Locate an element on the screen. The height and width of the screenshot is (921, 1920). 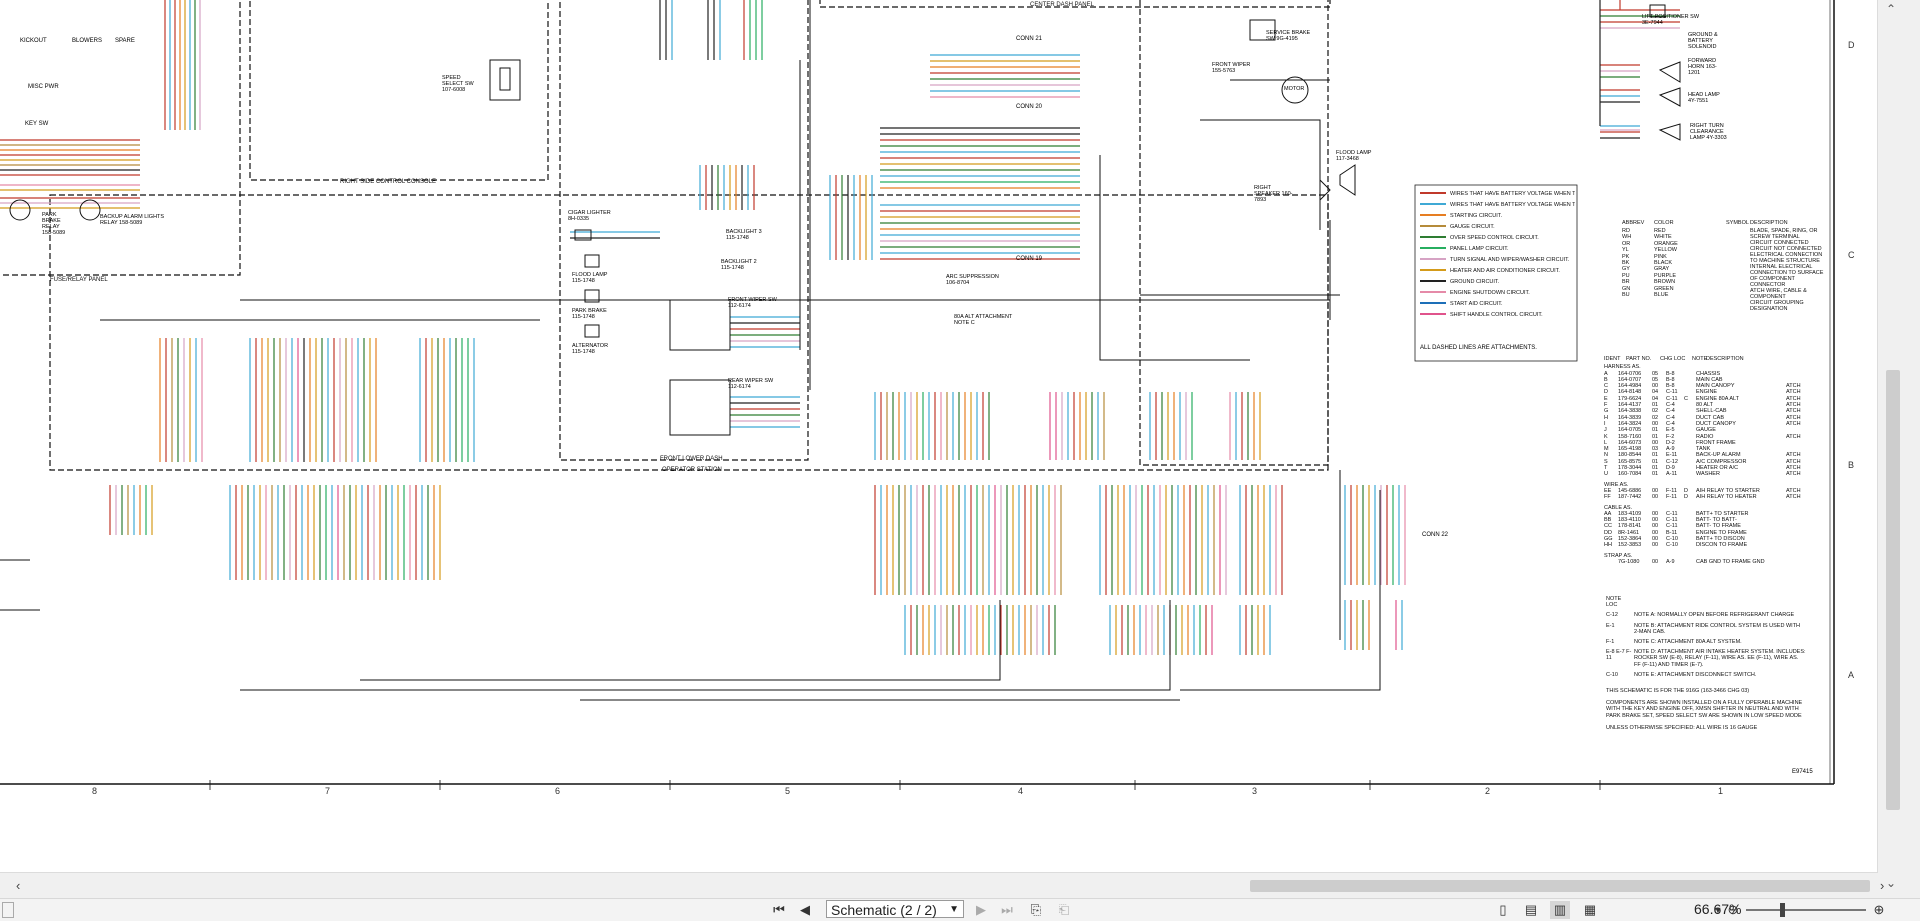
scroll-down-icon: ⌄ is located at coordinates (1891, 883).